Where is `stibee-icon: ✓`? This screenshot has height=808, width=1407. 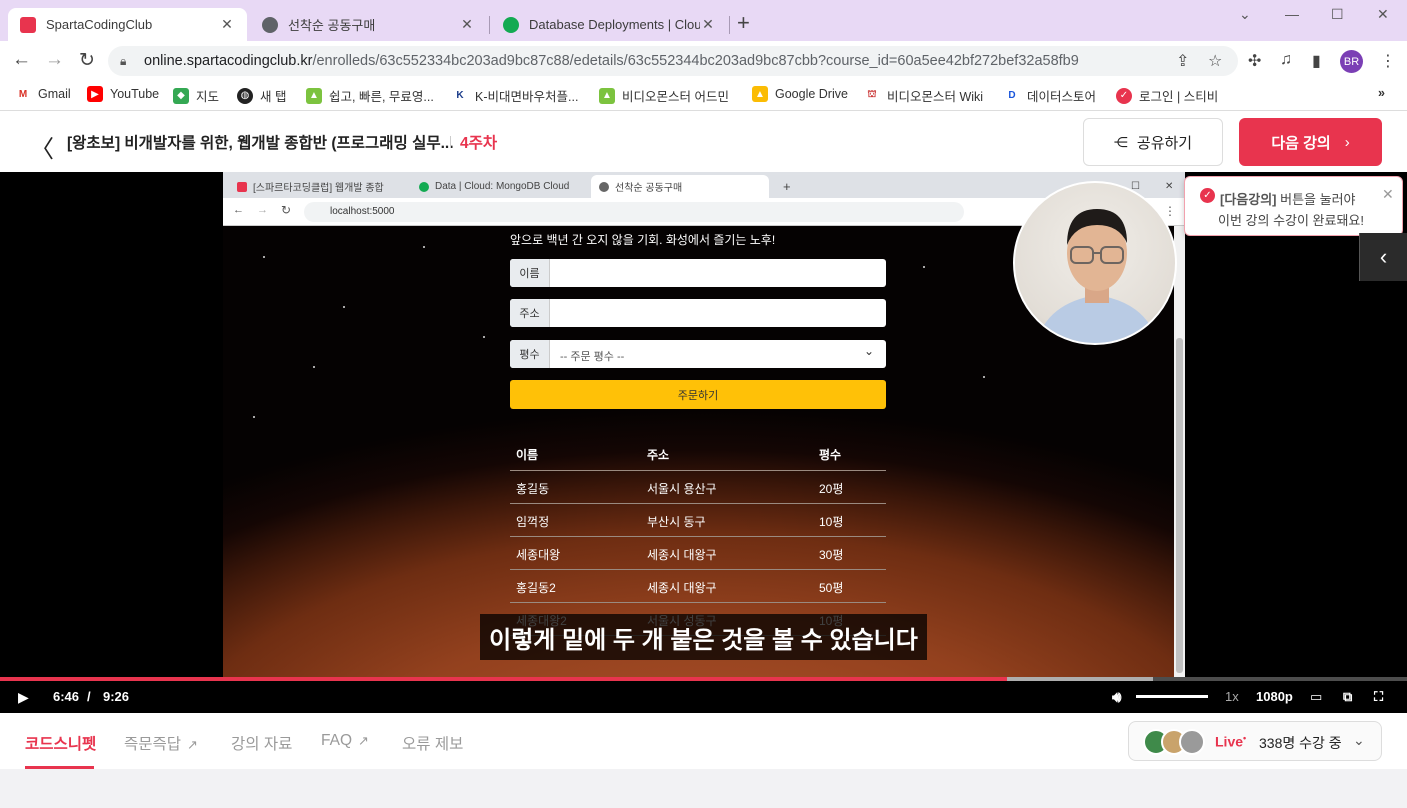 stibee-icon: ✓ is located at coordinates (1124, 95).